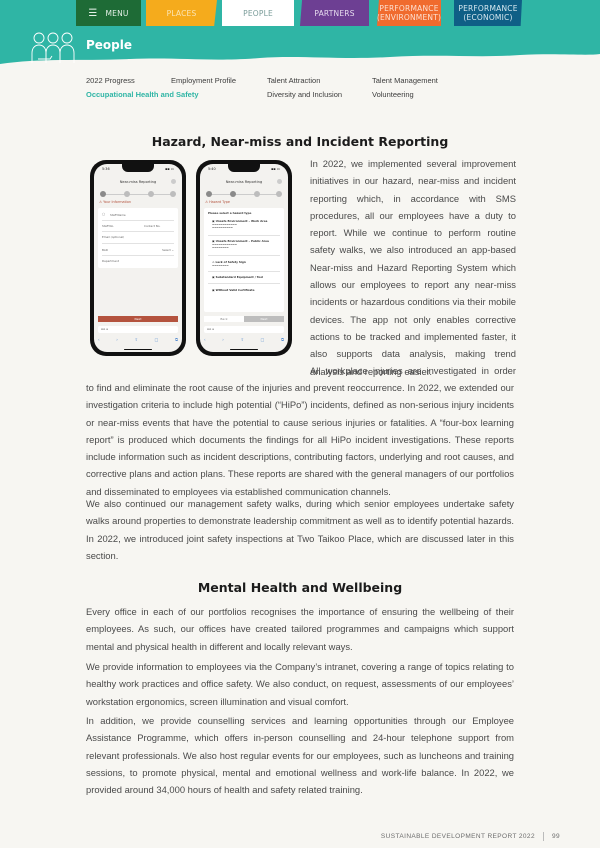 This screenshot has height=848, width=600. I want to click on subnav-talent-management: Talent Management, so click(405, 80).